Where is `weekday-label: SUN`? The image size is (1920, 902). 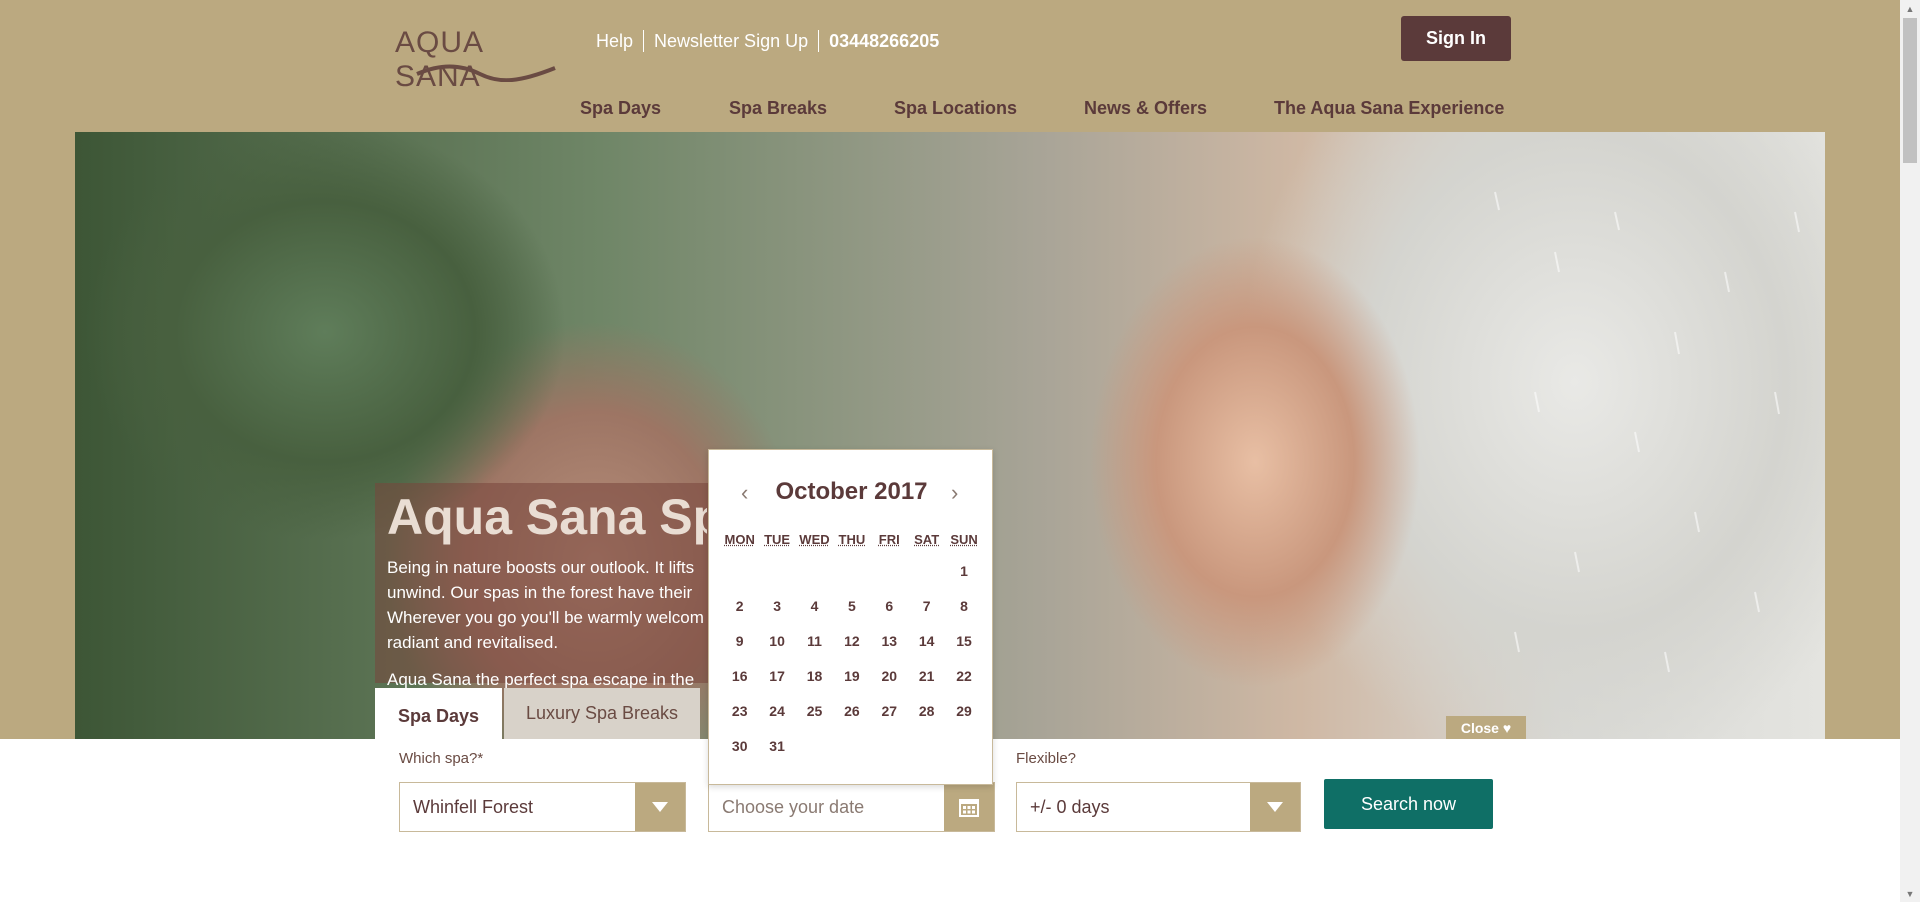 weekday-label: SUN is located at coordinates (964, 539).